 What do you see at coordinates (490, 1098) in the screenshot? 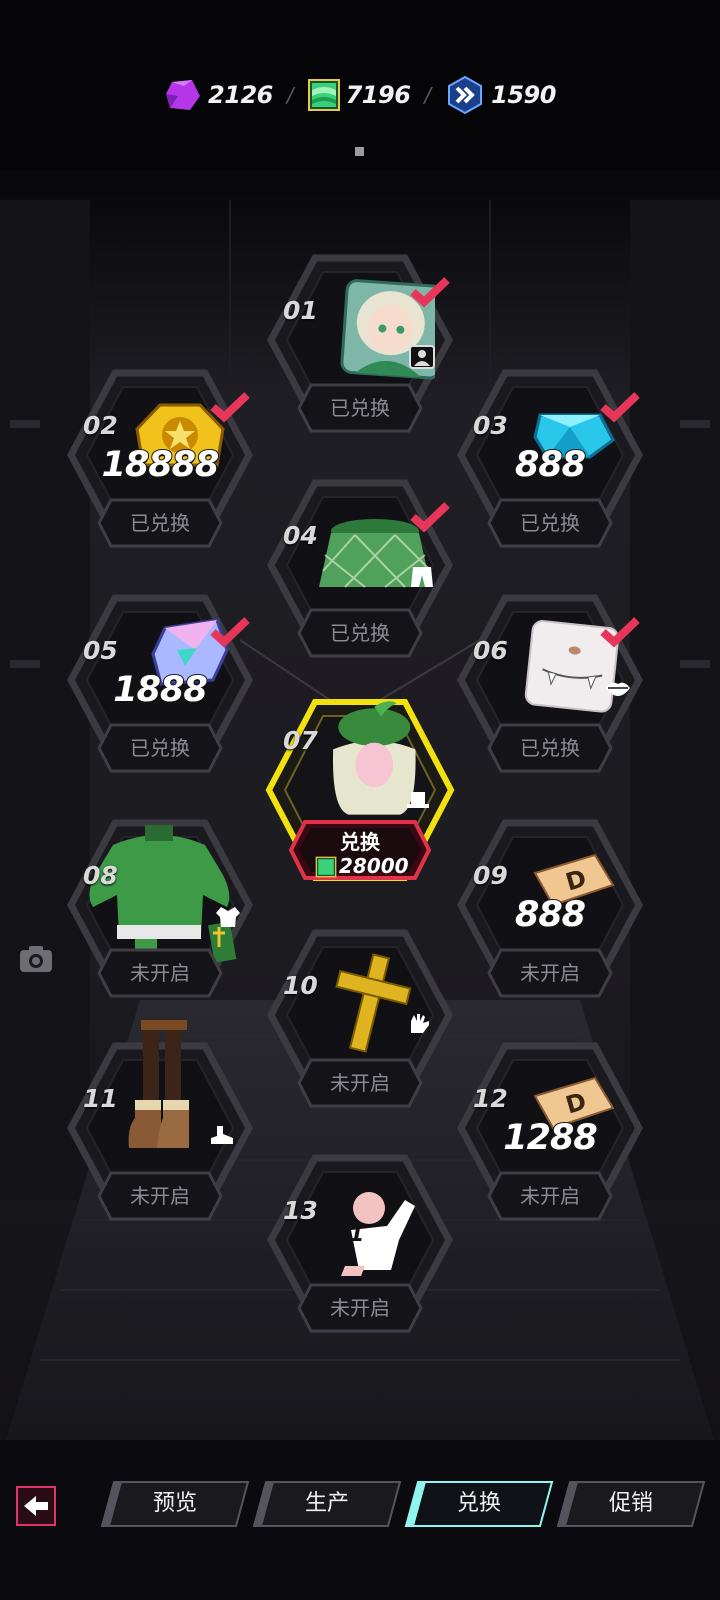
I see `node-number: 12` at bounding box center [490, 1098].